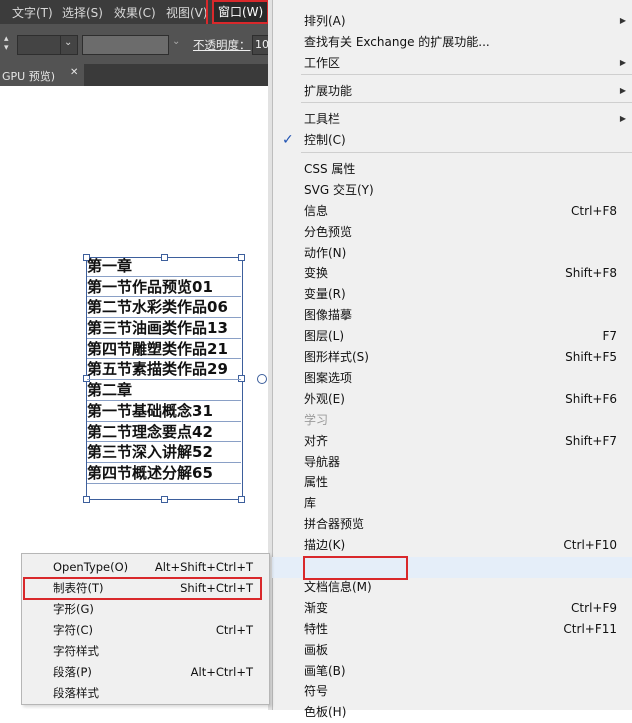 Image resolution: width=632 pixels, height=723 pixels. Describe the element at coordinates (590, 545) in the screenshot. I see `menu-item-shortcut: Ctrl+F10` at that location.